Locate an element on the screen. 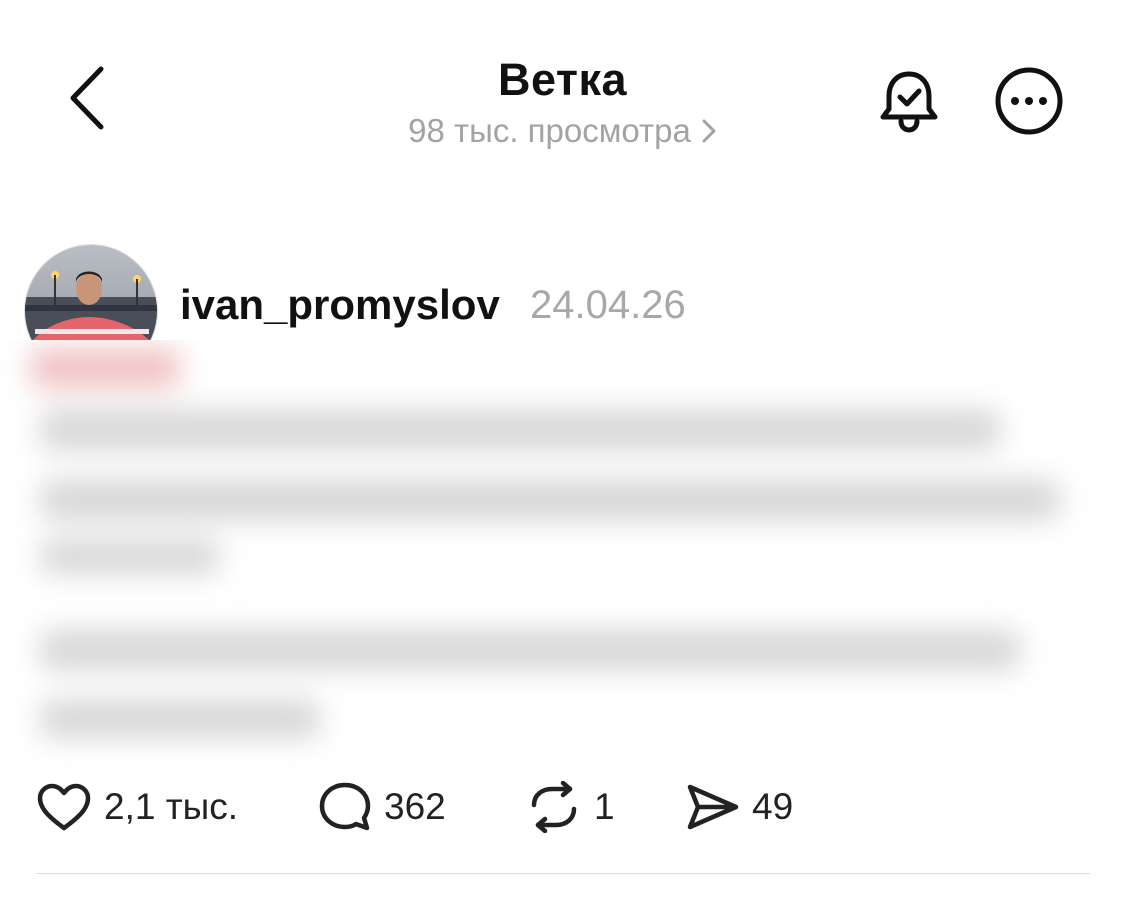 The width and height of the screenshot is (1125, 898). reposts-count: 1 is located at coordinates (604, 806).